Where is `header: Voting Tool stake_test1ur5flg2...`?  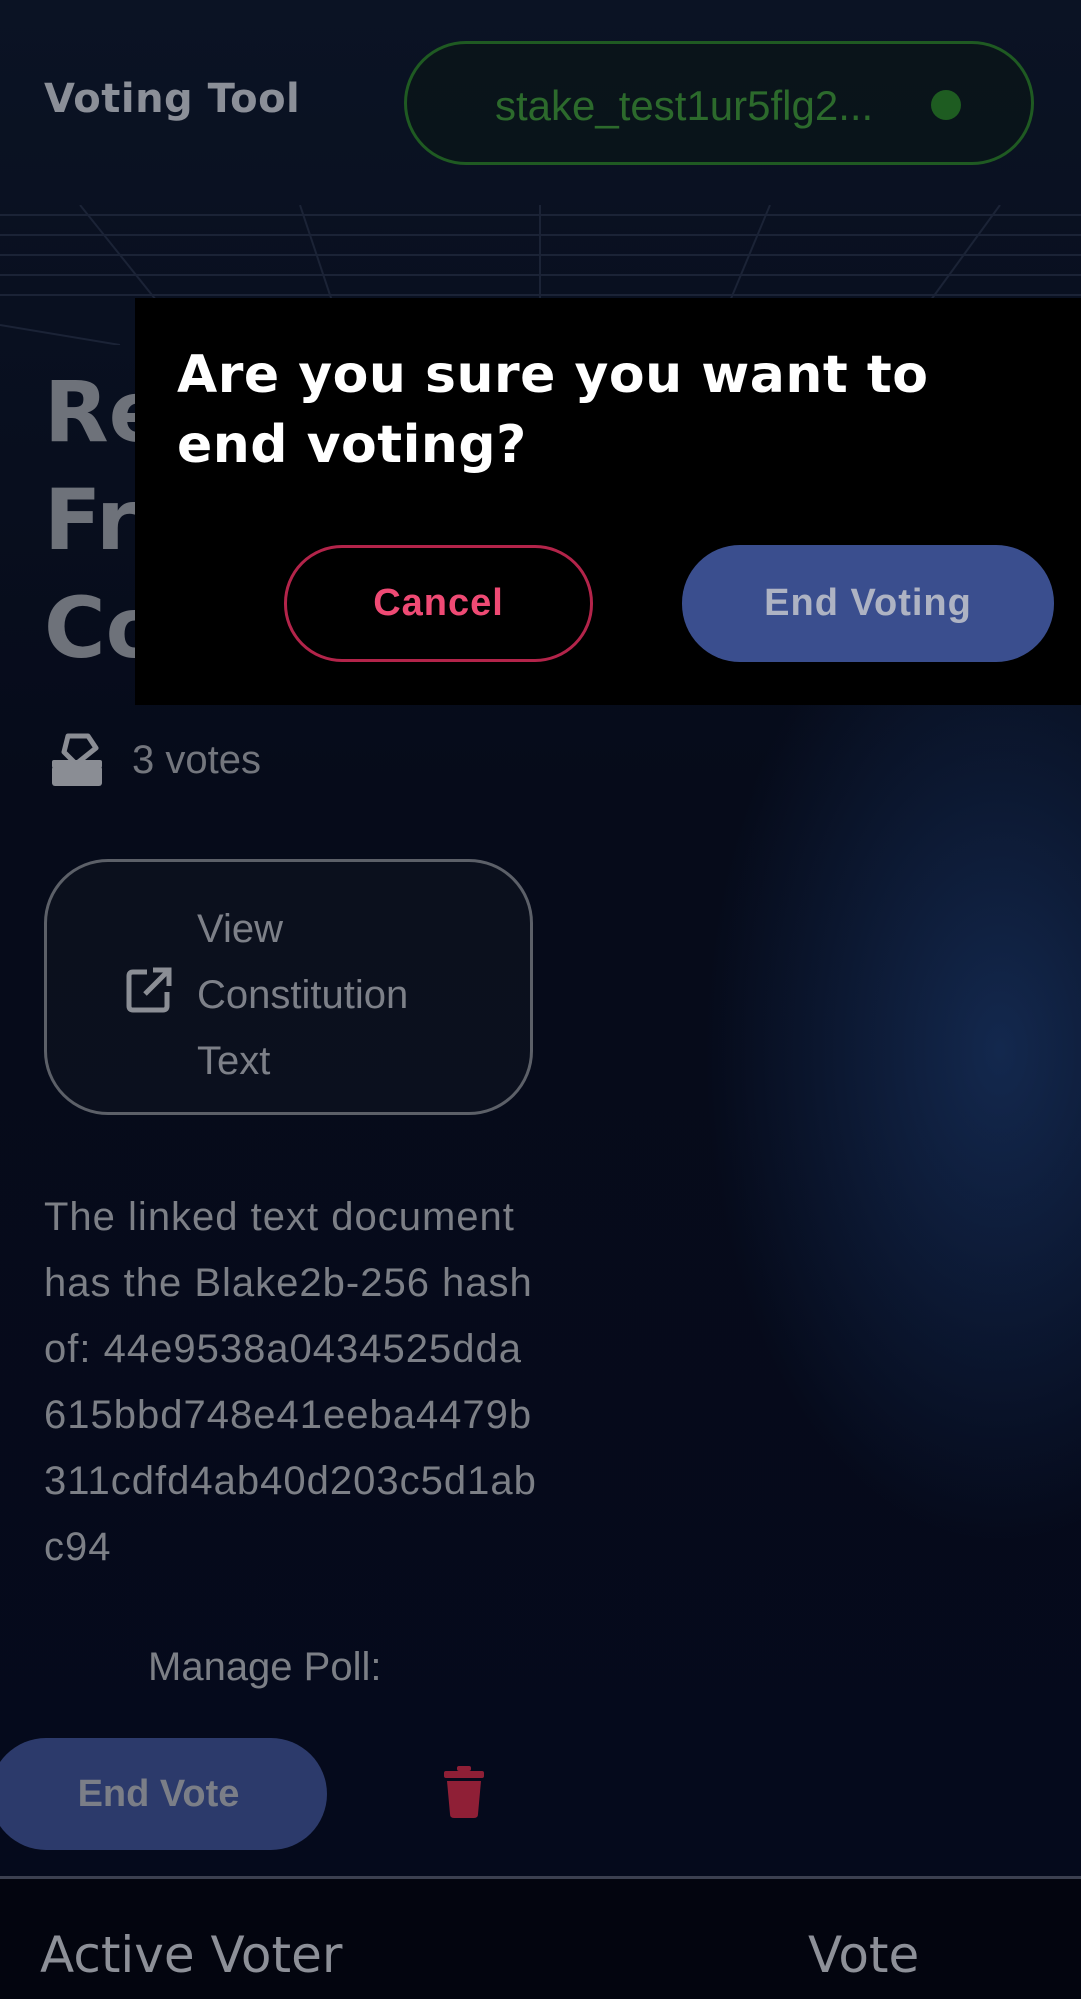
header: Voting Tool stake_test1ur5flg2... is located at coordinates (540, 102).